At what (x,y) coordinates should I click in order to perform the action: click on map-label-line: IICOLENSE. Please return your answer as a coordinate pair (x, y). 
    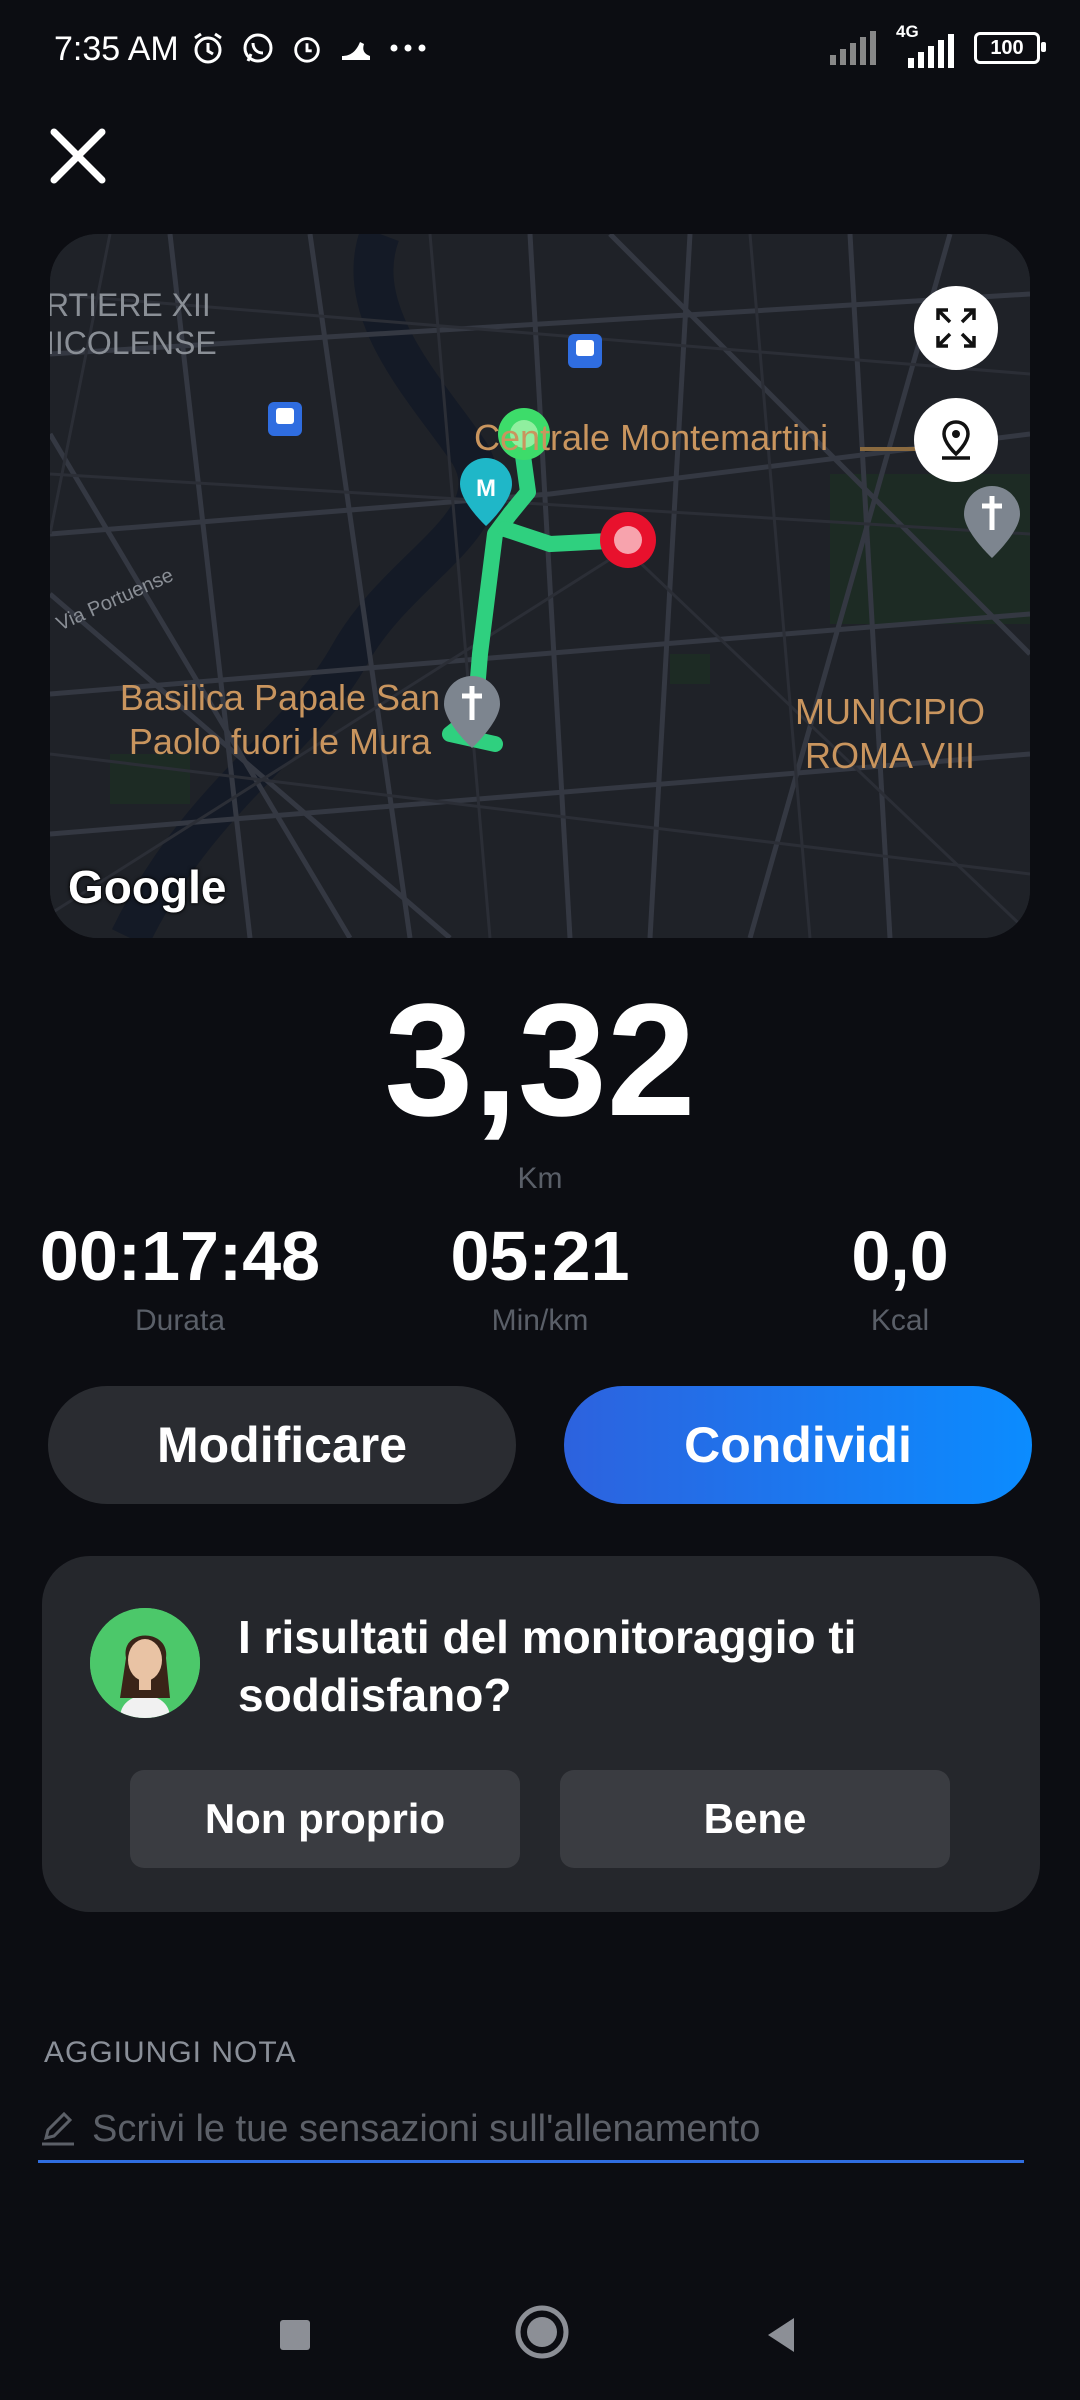
    Looking at the image, I should click on (133, 343).